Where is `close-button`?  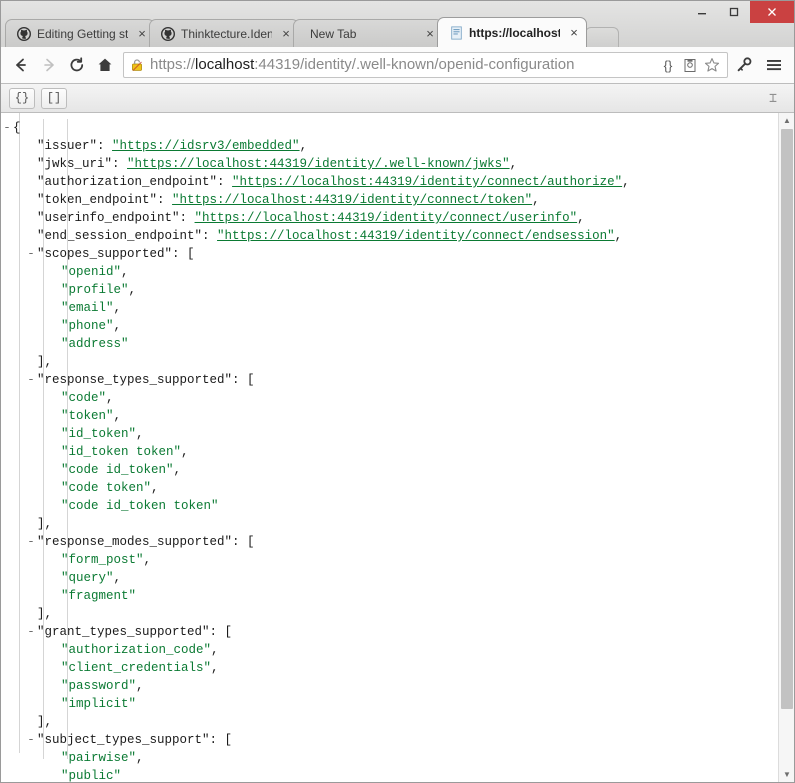
close-button is located at coordinates (772, 12).